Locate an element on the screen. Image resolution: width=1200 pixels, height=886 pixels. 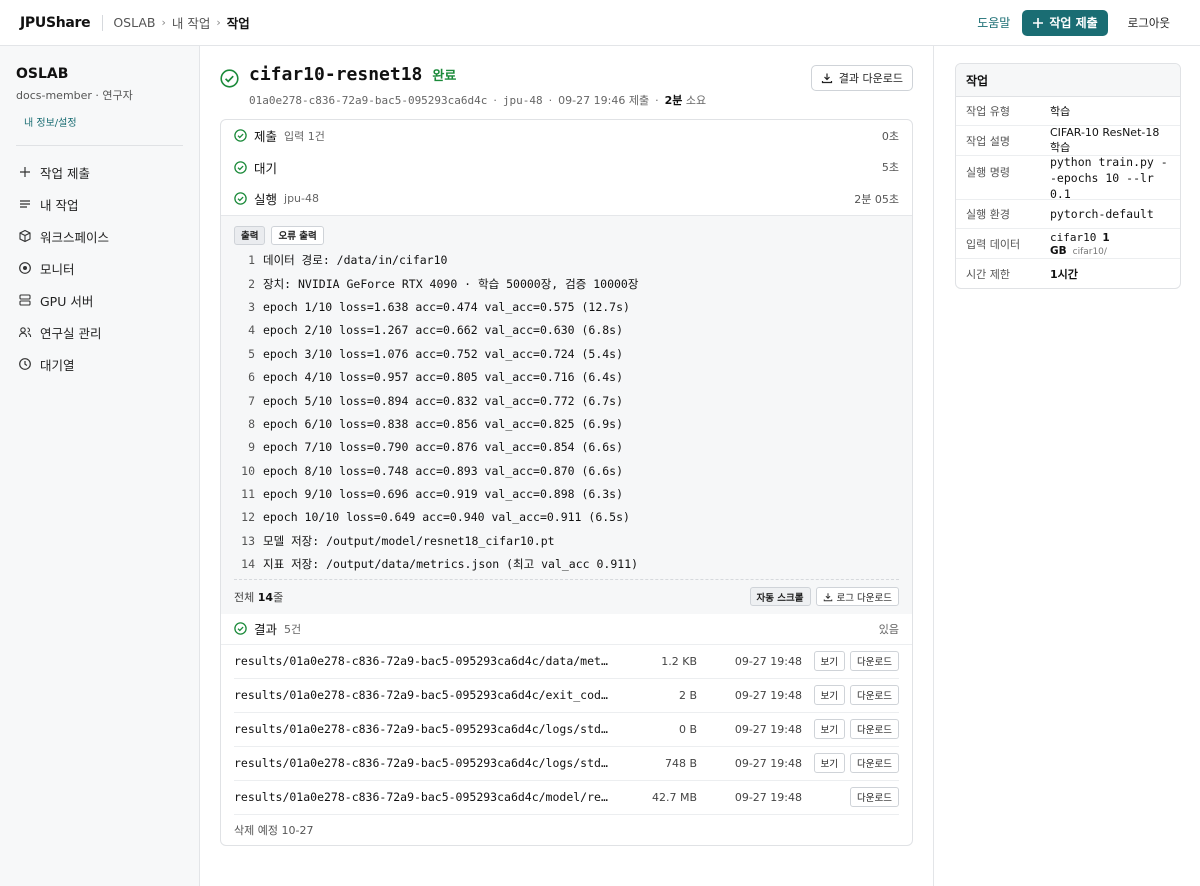
info-key: 작업 설명 is located at coordinates (988, 141).